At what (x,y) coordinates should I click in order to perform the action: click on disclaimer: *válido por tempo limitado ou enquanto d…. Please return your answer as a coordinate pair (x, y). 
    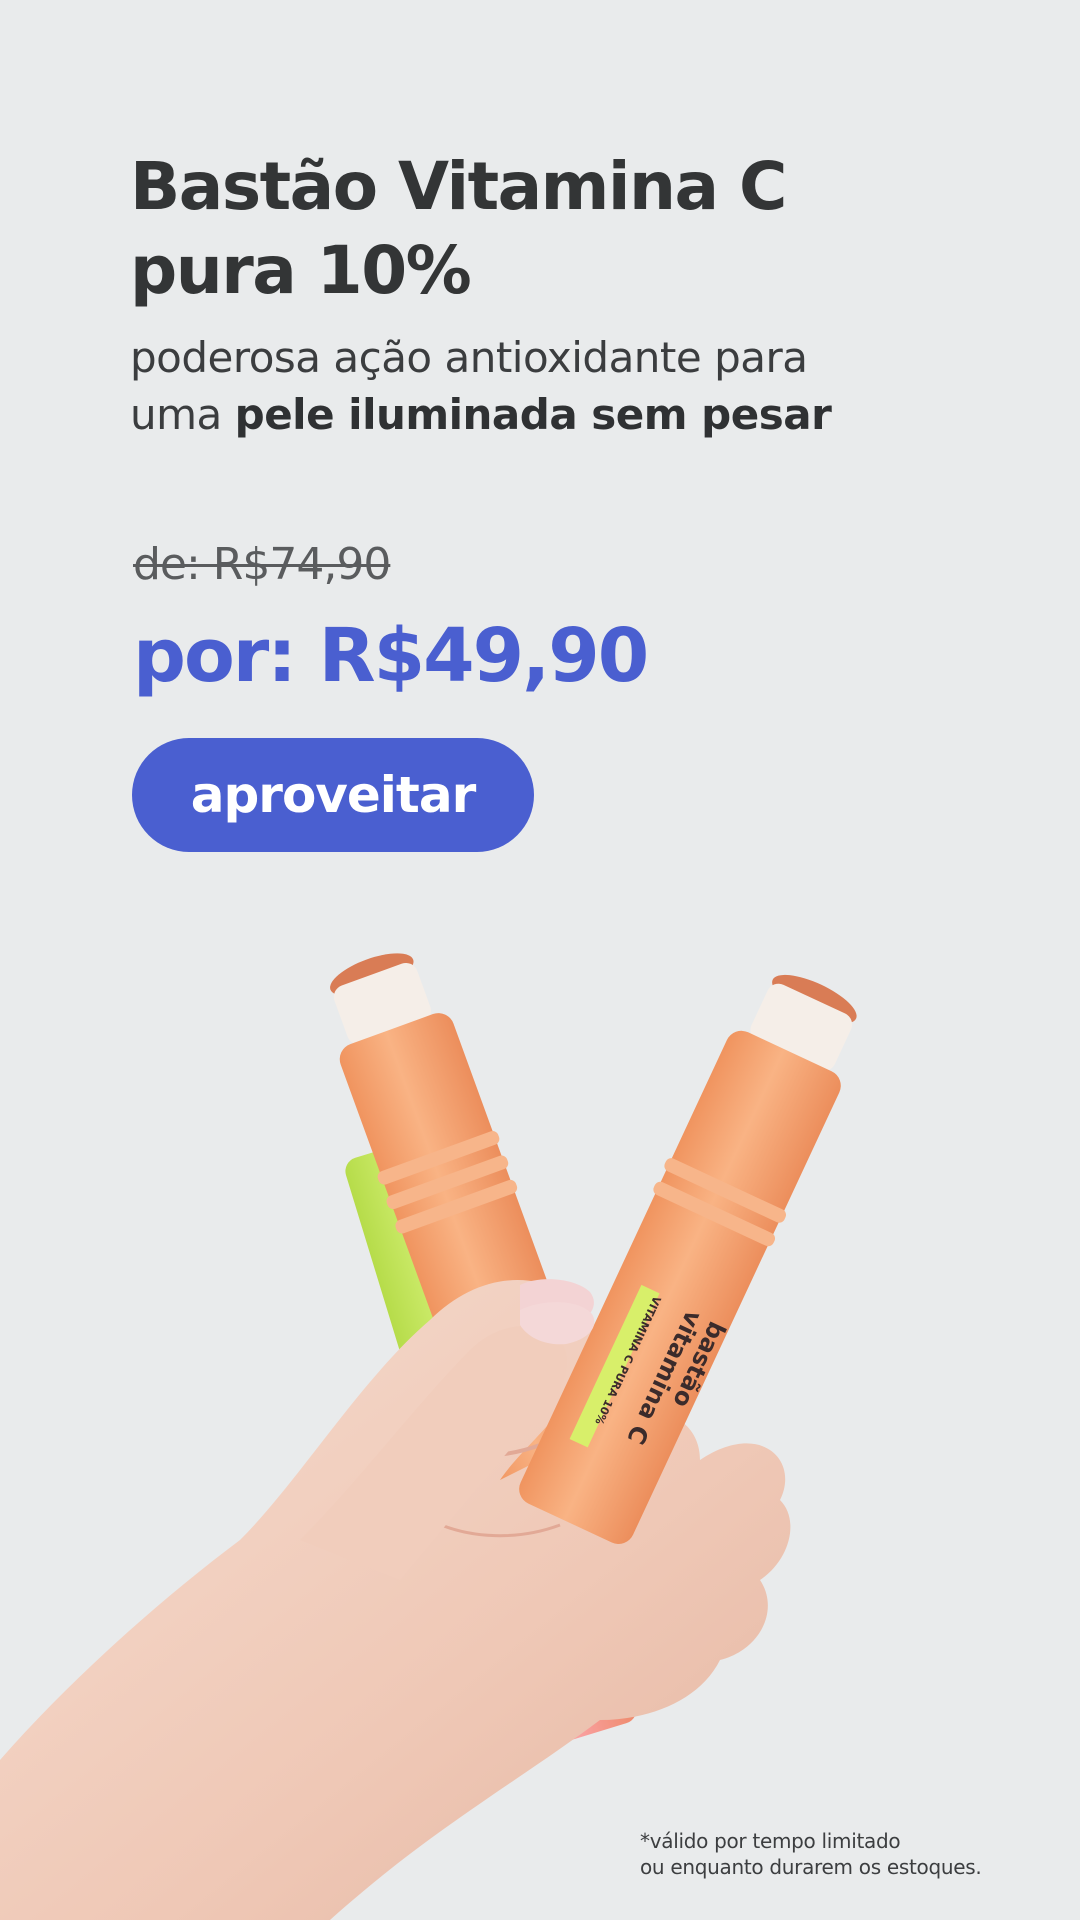
    Looking at the image, I should click on (855, 1854).